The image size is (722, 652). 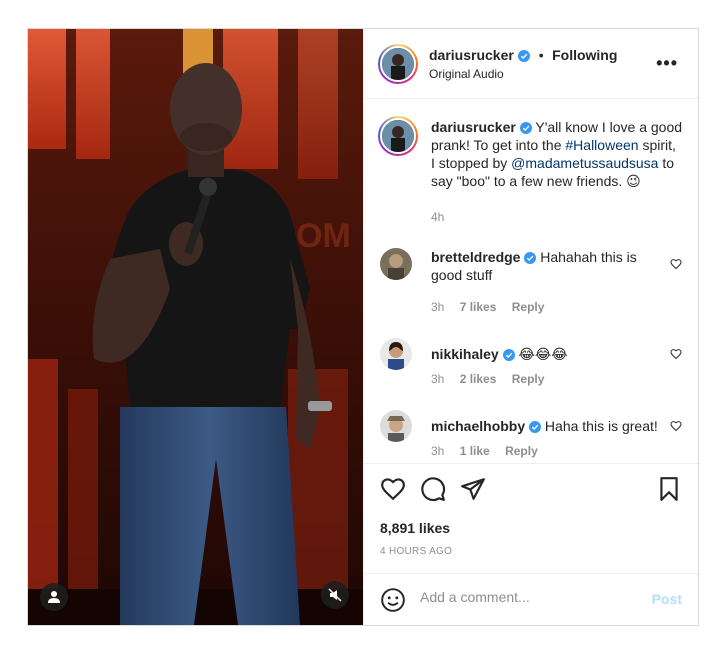 I want to click on comment-body: Haha this is great!, so click(x=601, y=426).